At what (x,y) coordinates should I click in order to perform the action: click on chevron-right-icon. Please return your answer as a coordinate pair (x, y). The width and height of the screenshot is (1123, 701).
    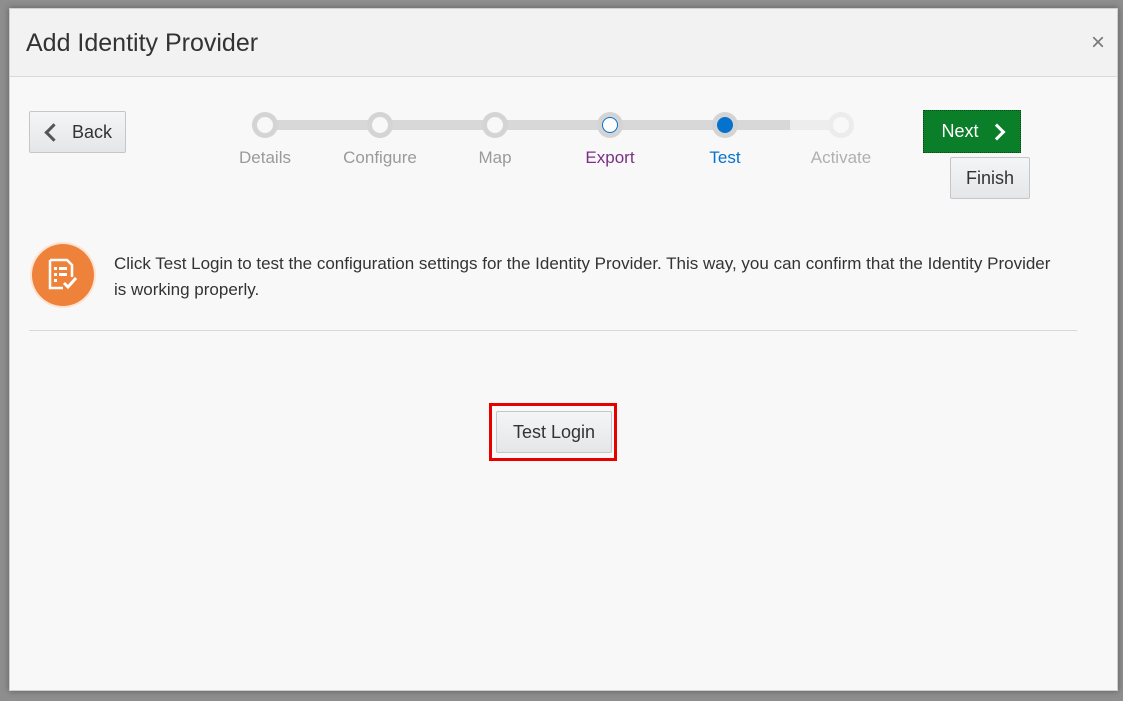
    Looking at the image, I should click on (996, 131).